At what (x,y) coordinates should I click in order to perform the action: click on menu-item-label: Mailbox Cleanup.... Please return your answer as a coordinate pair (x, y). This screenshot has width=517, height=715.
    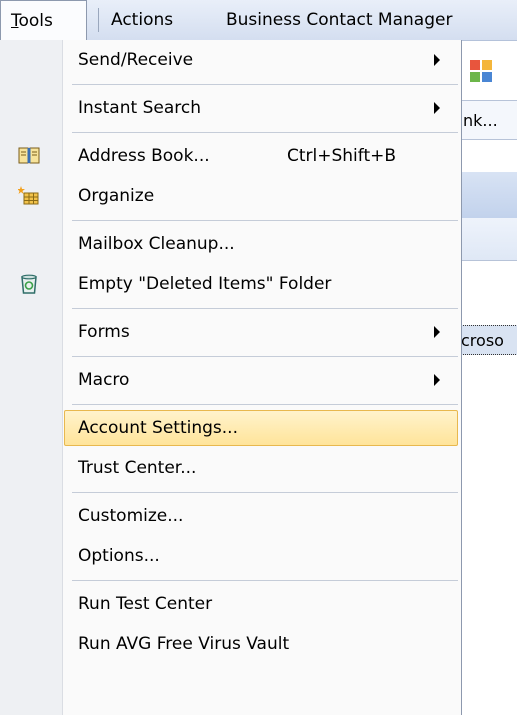
    Looking at the image, I should click on (156, 244).